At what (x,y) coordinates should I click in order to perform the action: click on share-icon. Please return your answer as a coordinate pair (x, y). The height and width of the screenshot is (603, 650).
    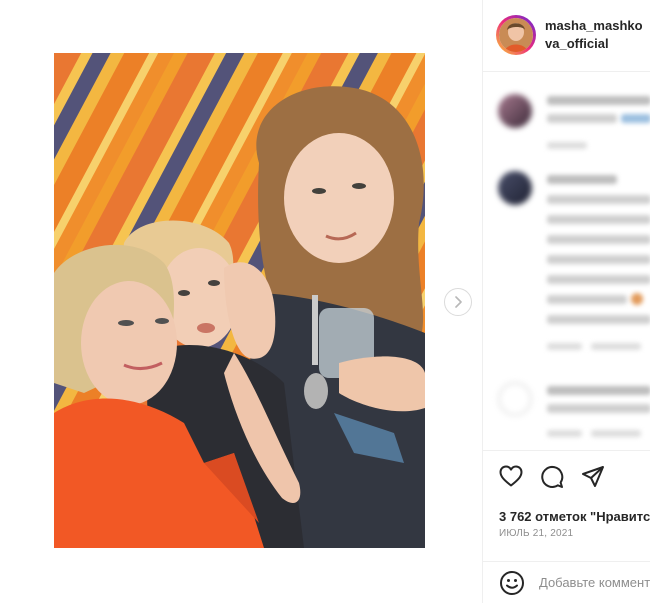
    Looking at the image, I should click on (593, 476).